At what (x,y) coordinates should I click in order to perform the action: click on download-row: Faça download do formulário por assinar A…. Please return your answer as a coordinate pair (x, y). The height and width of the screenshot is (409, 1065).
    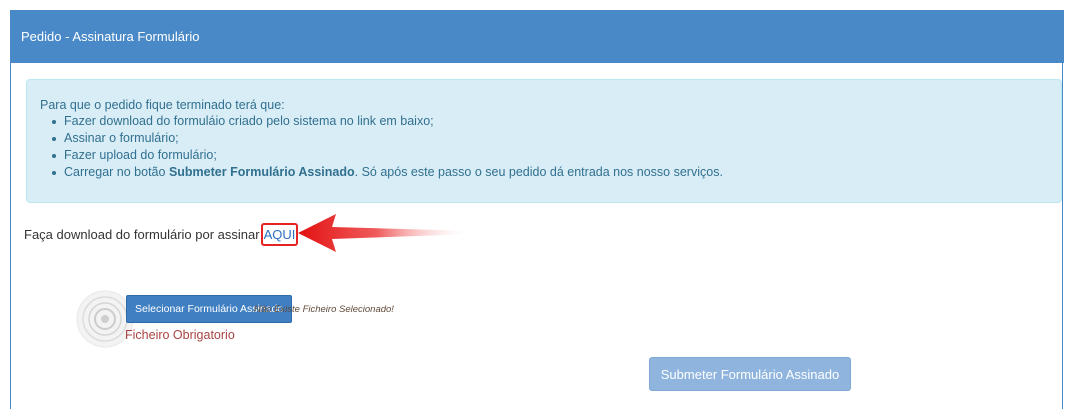
    Looking at the image, I should click on (161, 234).